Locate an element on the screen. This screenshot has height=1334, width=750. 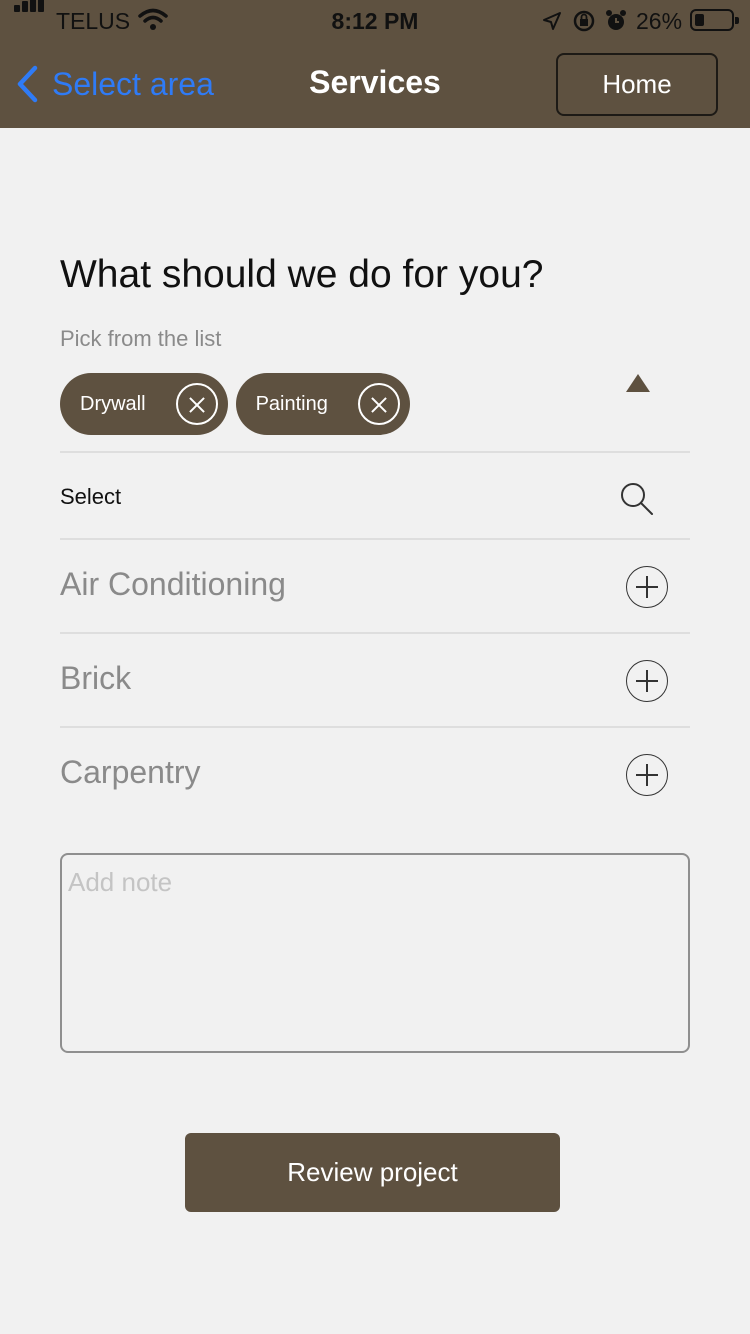
battery-level is located at coordinates (699, 20).